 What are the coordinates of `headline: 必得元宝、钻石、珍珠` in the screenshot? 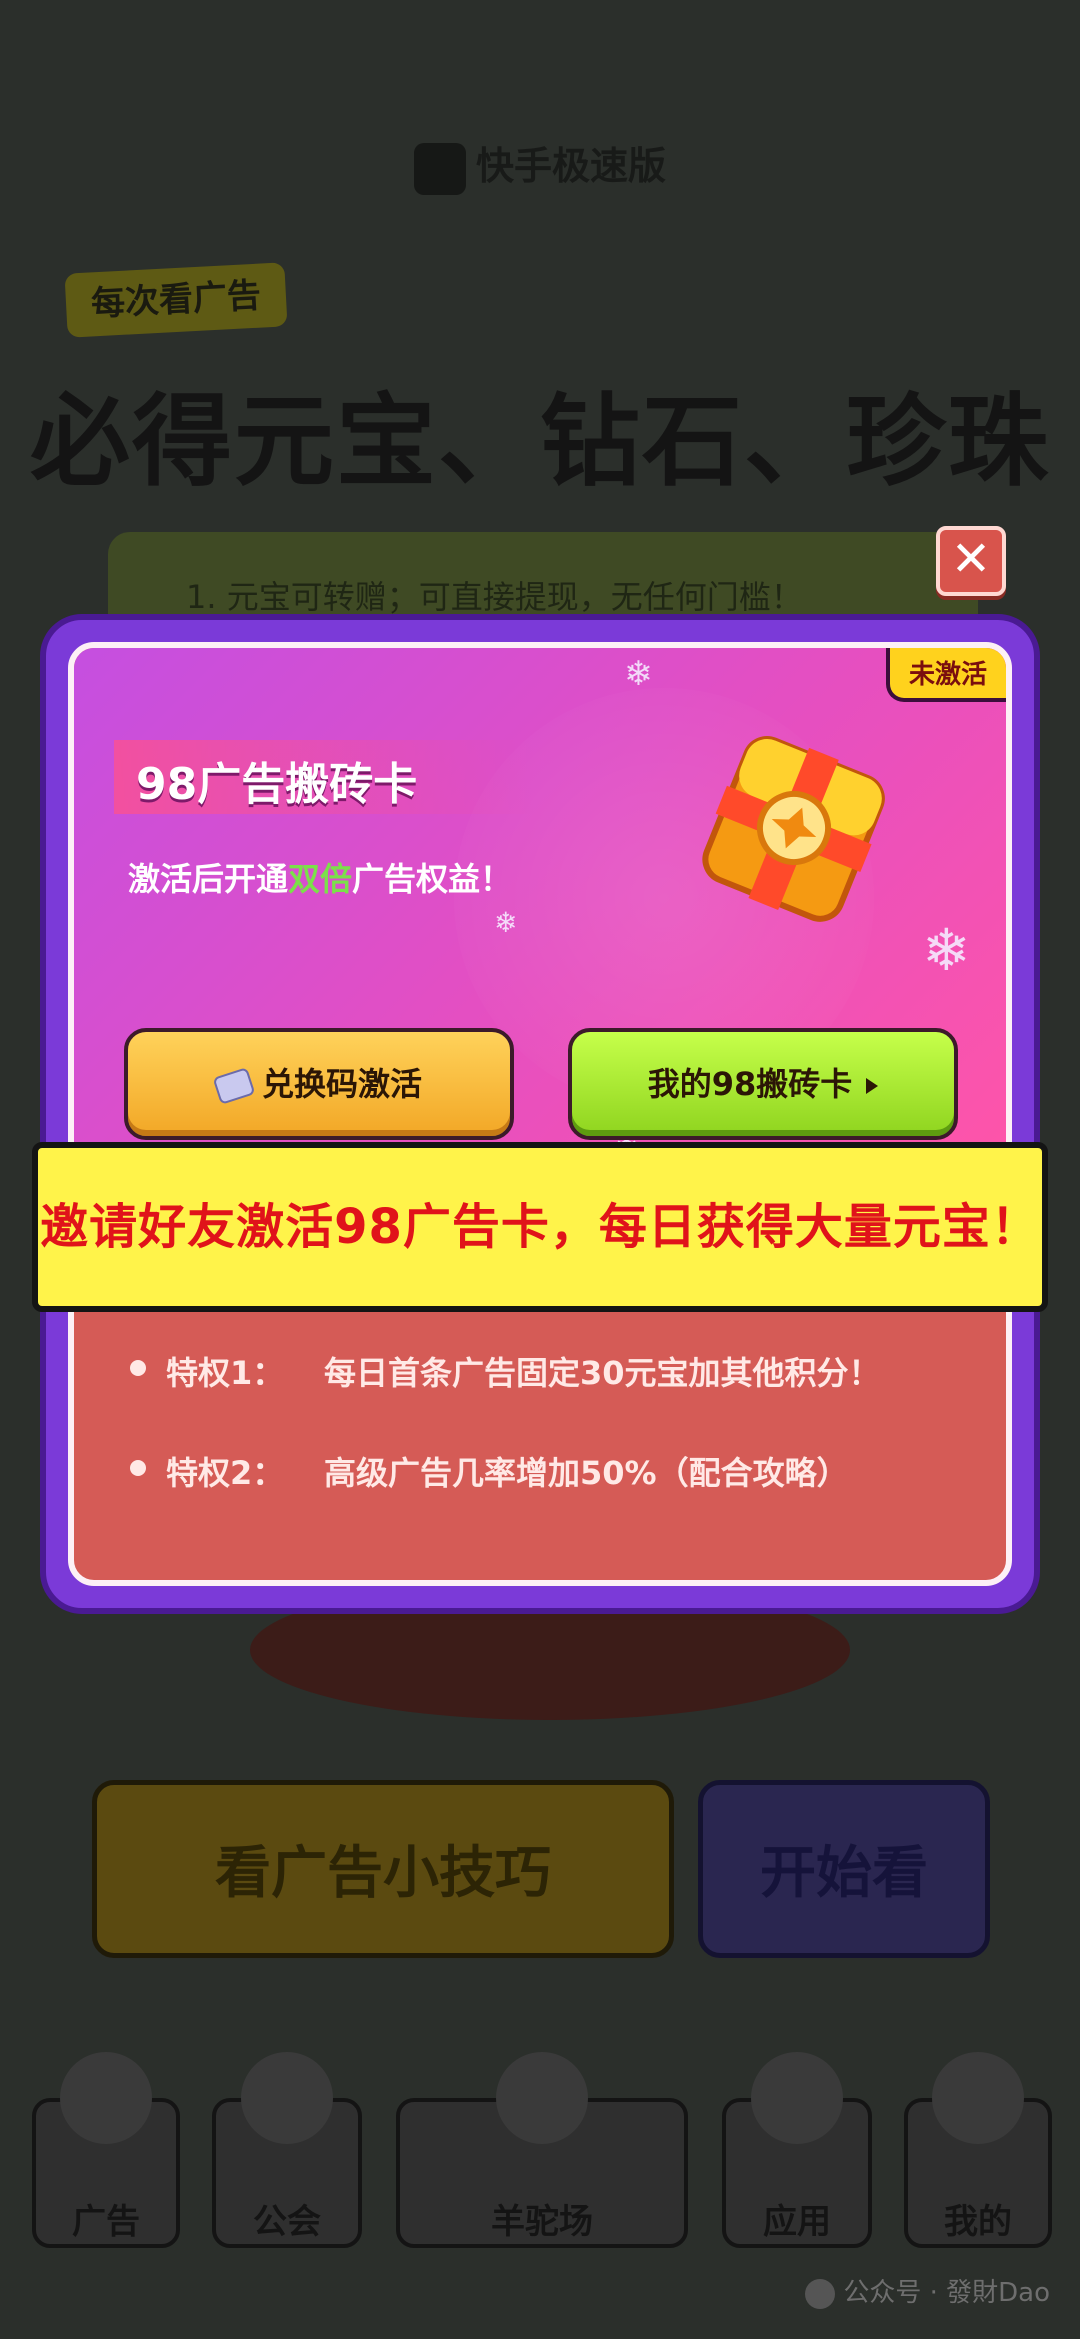 It's located at (540, 441).